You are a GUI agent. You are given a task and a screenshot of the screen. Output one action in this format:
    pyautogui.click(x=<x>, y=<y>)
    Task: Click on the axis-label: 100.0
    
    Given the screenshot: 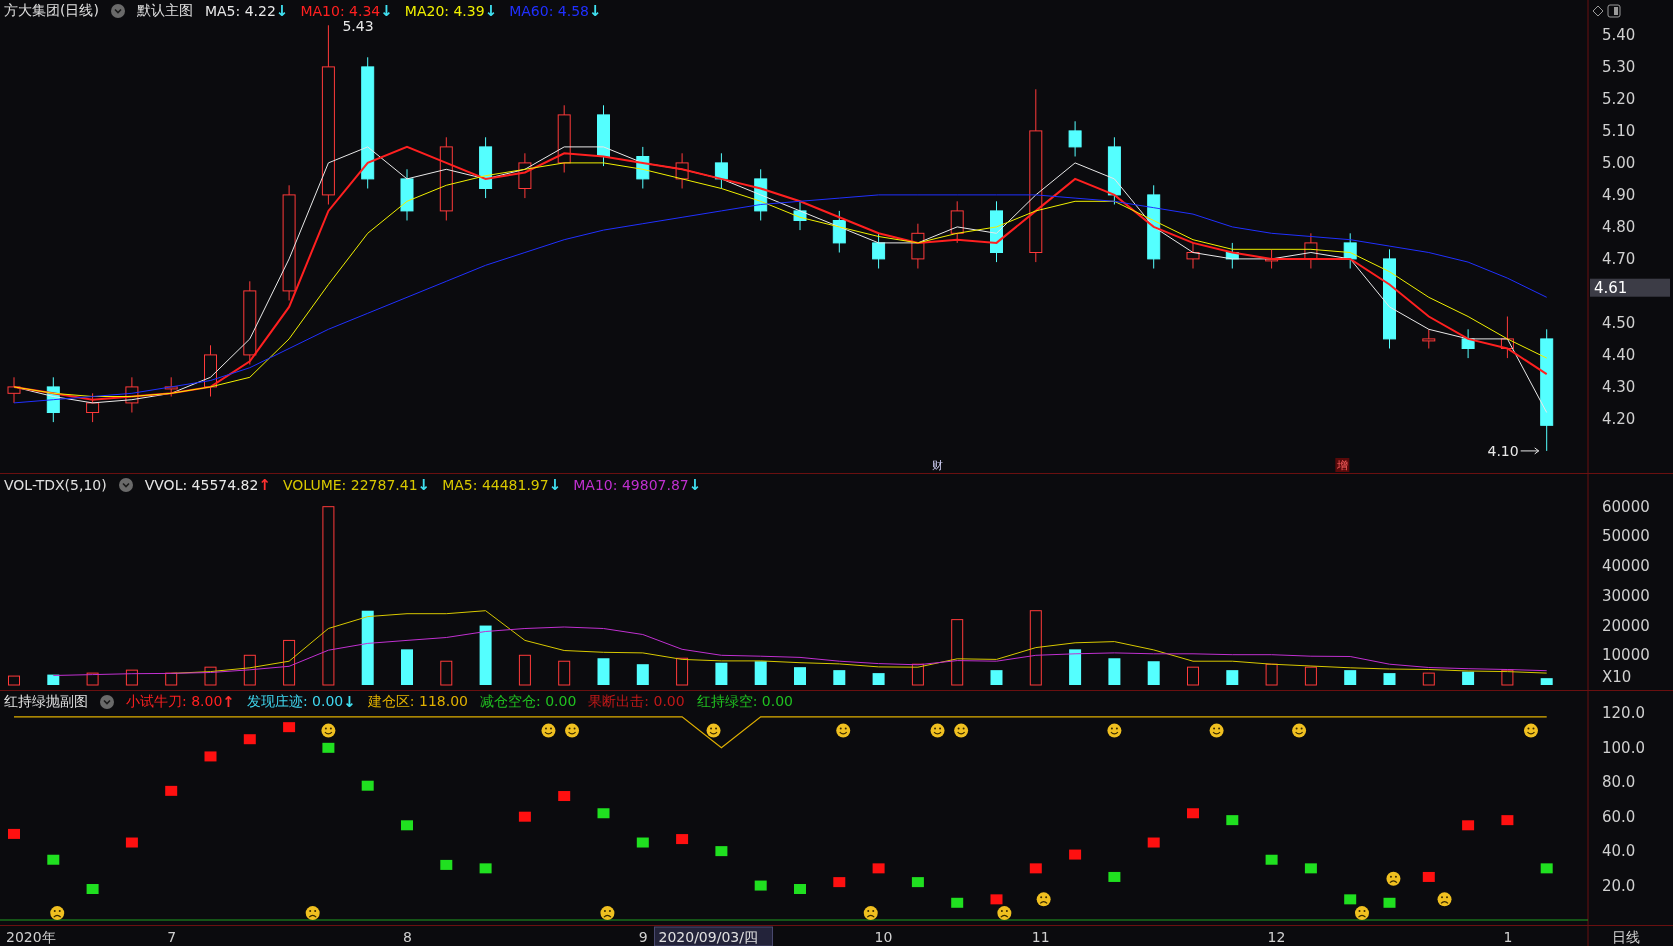 What is the action you would take?
    pyautogui.click(x=1623, y=747)
    